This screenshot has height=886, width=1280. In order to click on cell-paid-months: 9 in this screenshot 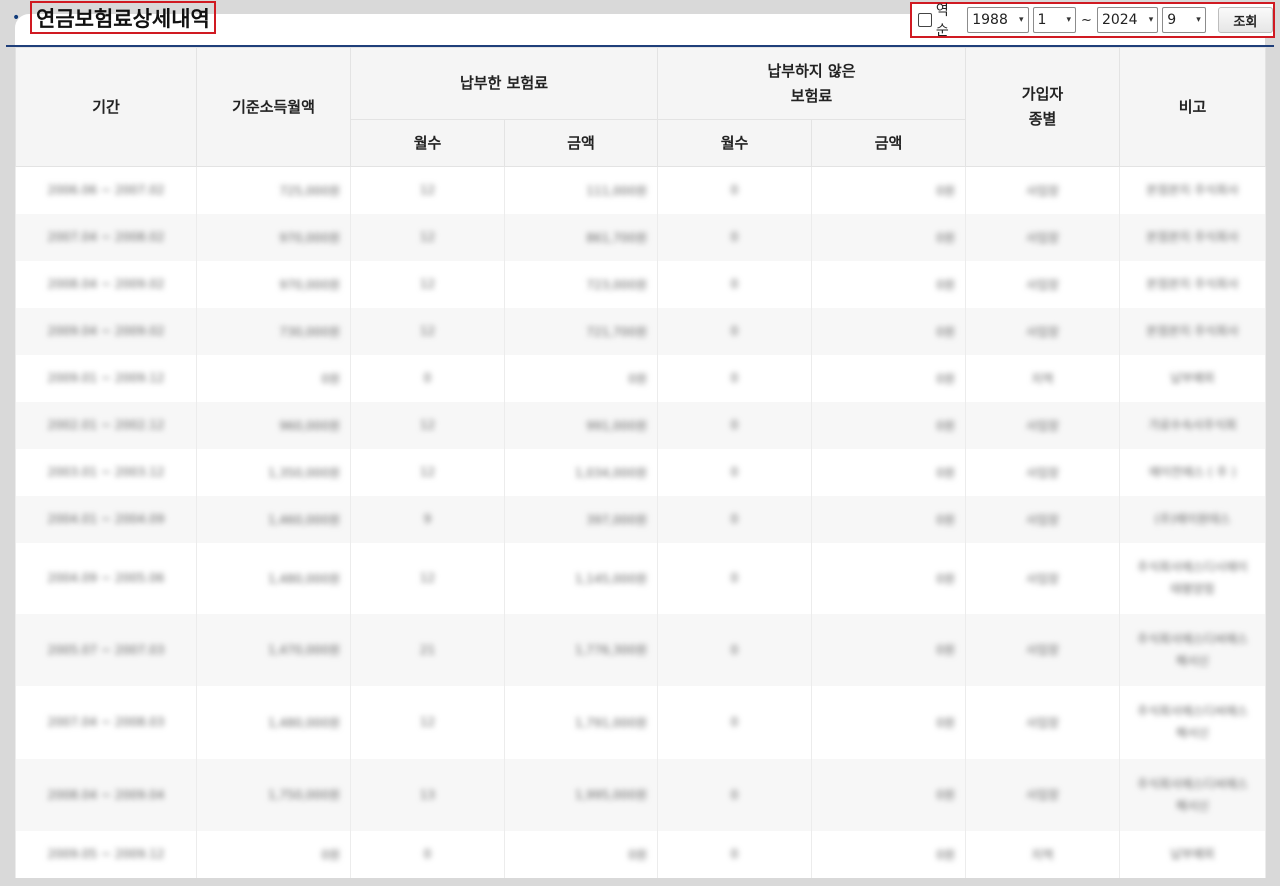, I will do `click(427, 519)`.